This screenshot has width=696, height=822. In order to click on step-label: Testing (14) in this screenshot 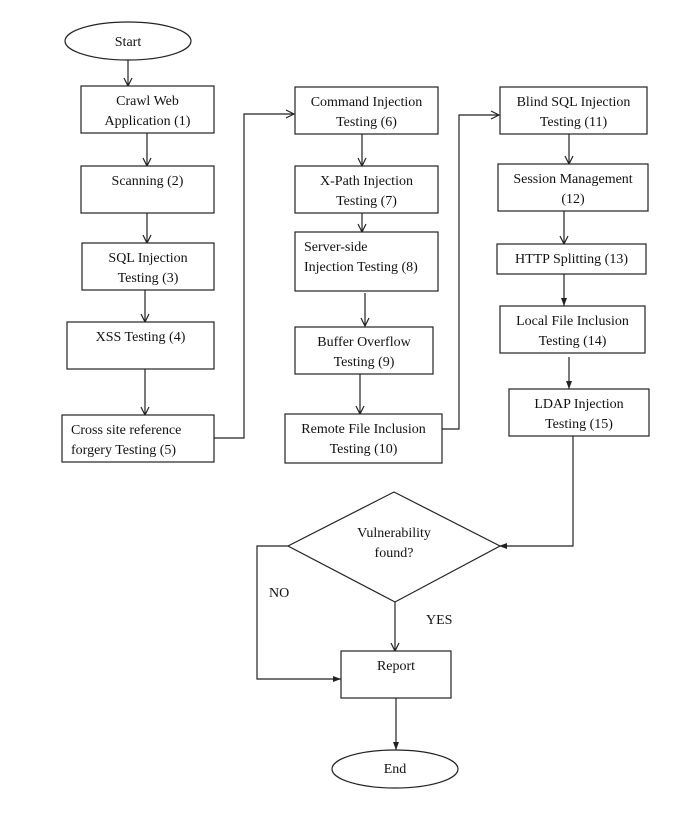, I will do `click(573, 341)`.